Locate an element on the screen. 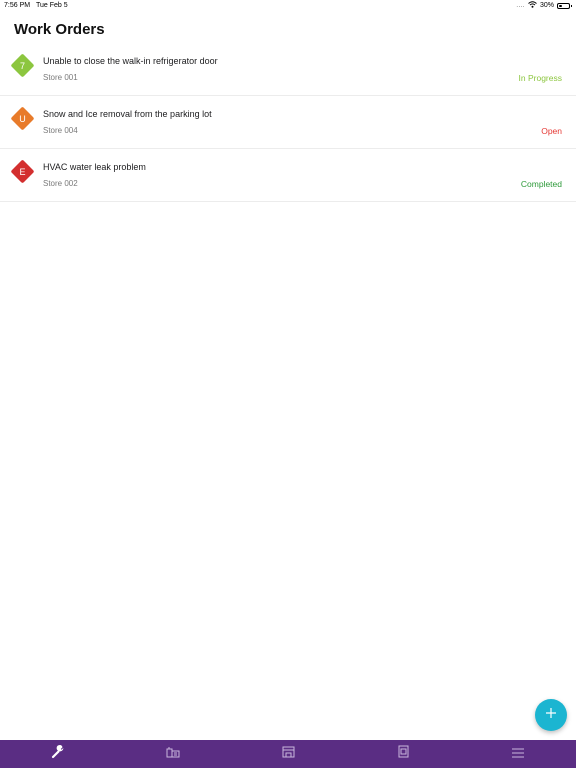 This screenshot has height=768, width=576. tab-menu is located at coordinates (518, 754).